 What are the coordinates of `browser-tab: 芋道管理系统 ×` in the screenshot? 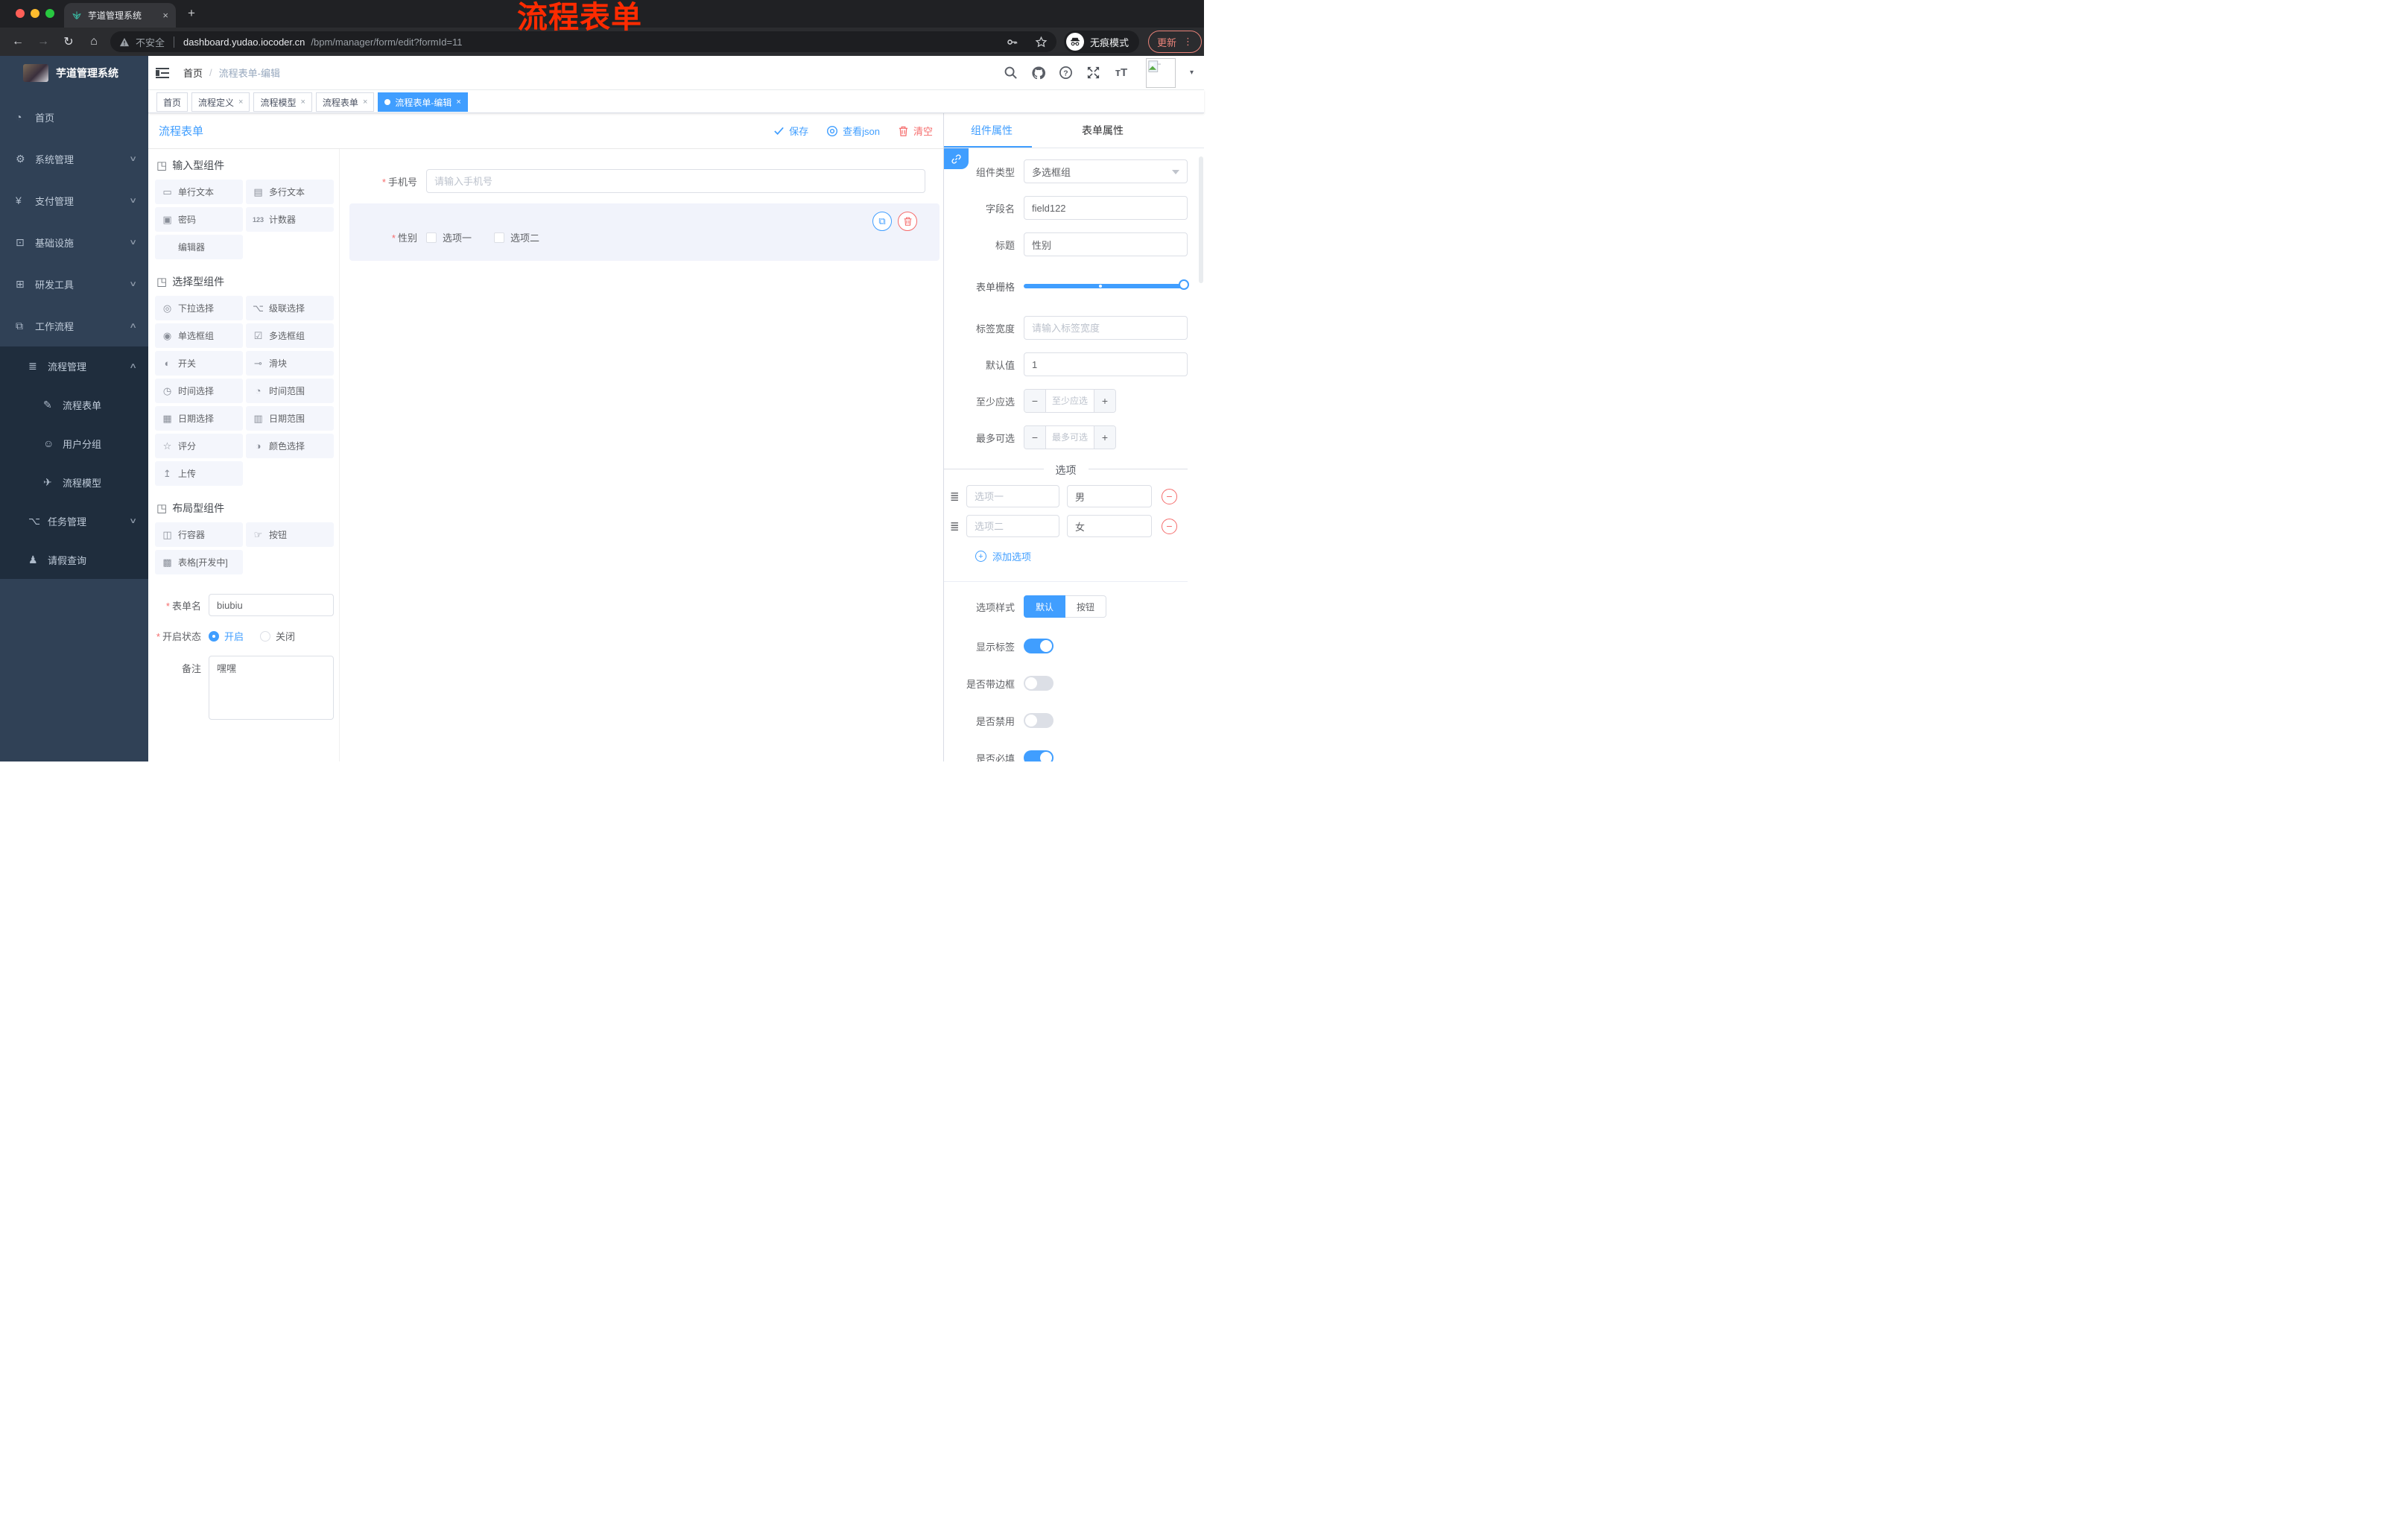 It's located at (120, 16).